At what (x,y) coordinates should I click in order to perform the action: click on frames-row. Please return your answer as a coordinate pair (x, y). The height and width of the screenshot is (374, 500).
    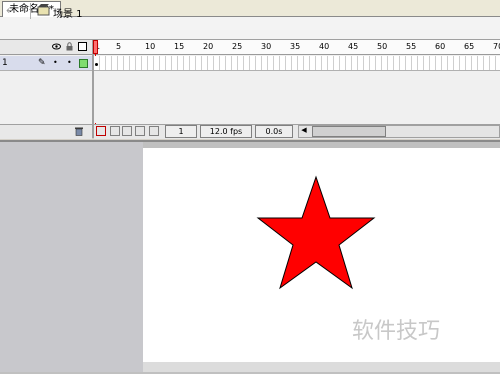
    Looking at the image, I should click on (297, 63).